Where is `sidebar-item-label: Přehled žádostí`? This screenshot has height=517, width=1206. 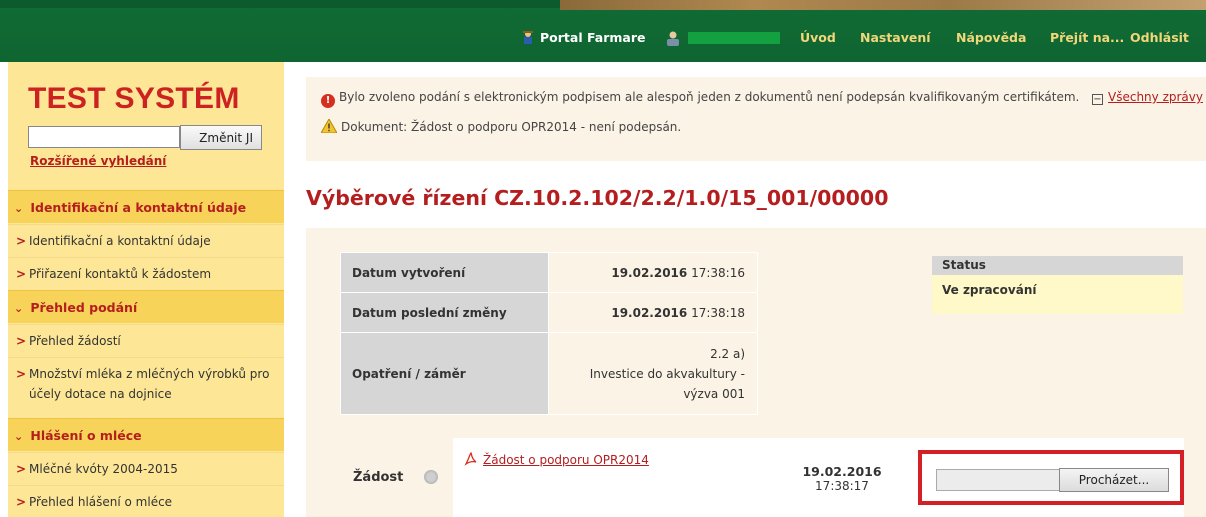 sidebar-item-label: Přehled žádostí is located at coordinates (75, 341).